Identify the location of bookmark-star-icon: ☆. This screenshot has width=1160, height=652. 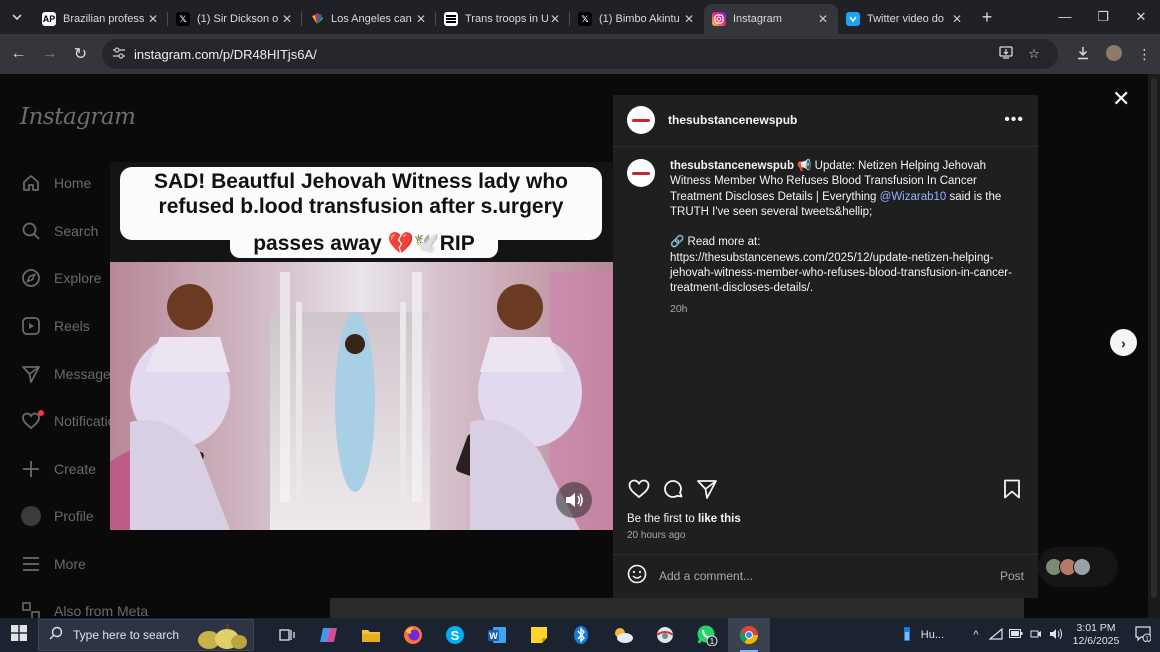
(1034, 54).